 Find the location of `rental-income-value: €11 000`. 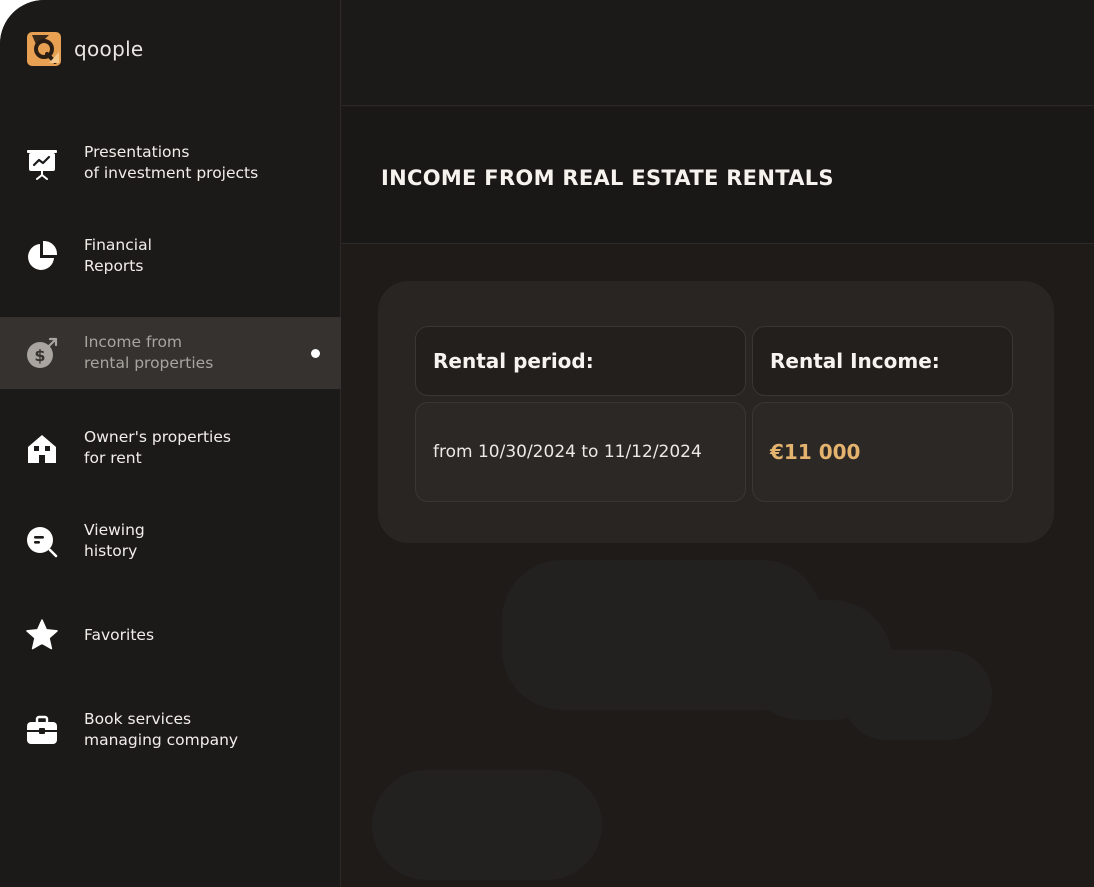

rental-income-value: €11 000 is located at coordinates (882, 452).